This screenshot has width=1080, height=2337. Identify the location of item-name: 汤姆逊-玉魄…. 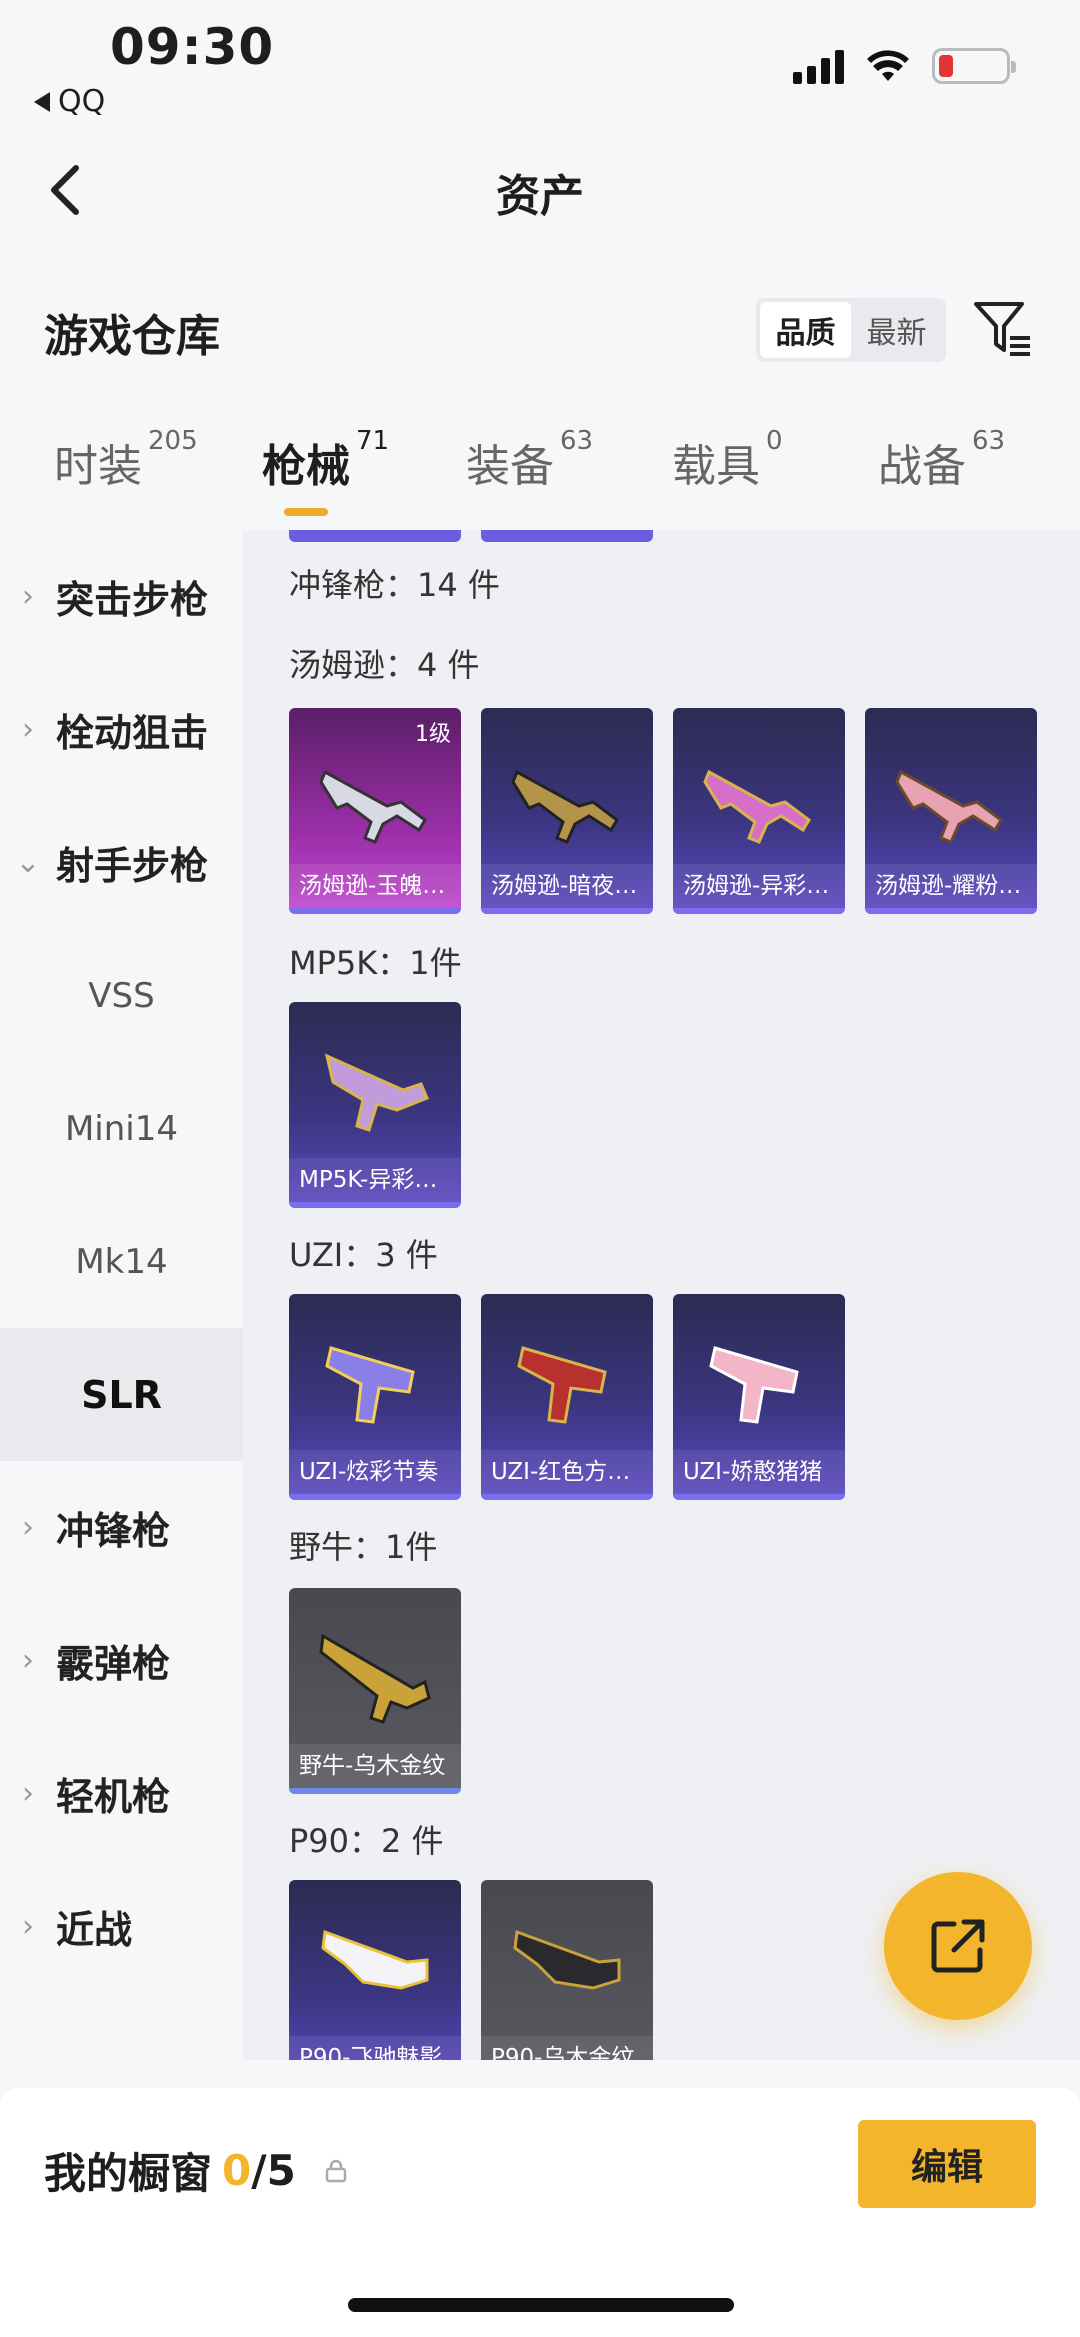
(375, 886).